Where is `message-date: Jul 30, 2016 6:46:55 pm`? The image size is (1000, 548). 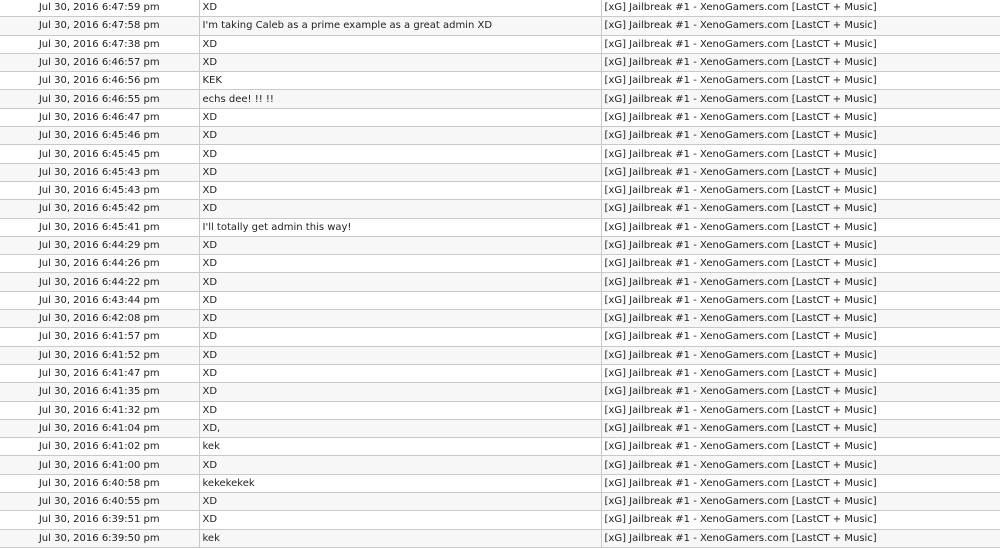
message-date: Jul 30, 2016 6:46:55 pm is located at coordinates (100, 99).